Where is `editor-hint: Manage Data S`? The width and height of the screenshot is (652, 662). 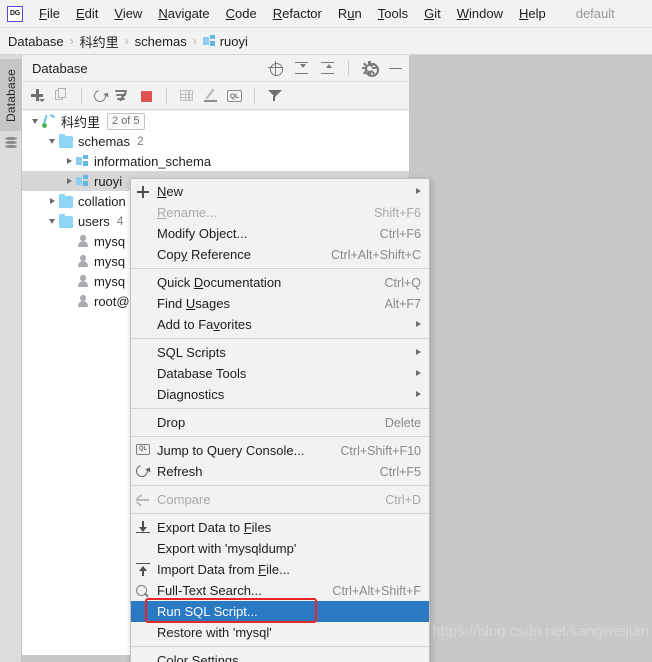 editor-hint: Manage Data S is located at coordinates (531, 233).